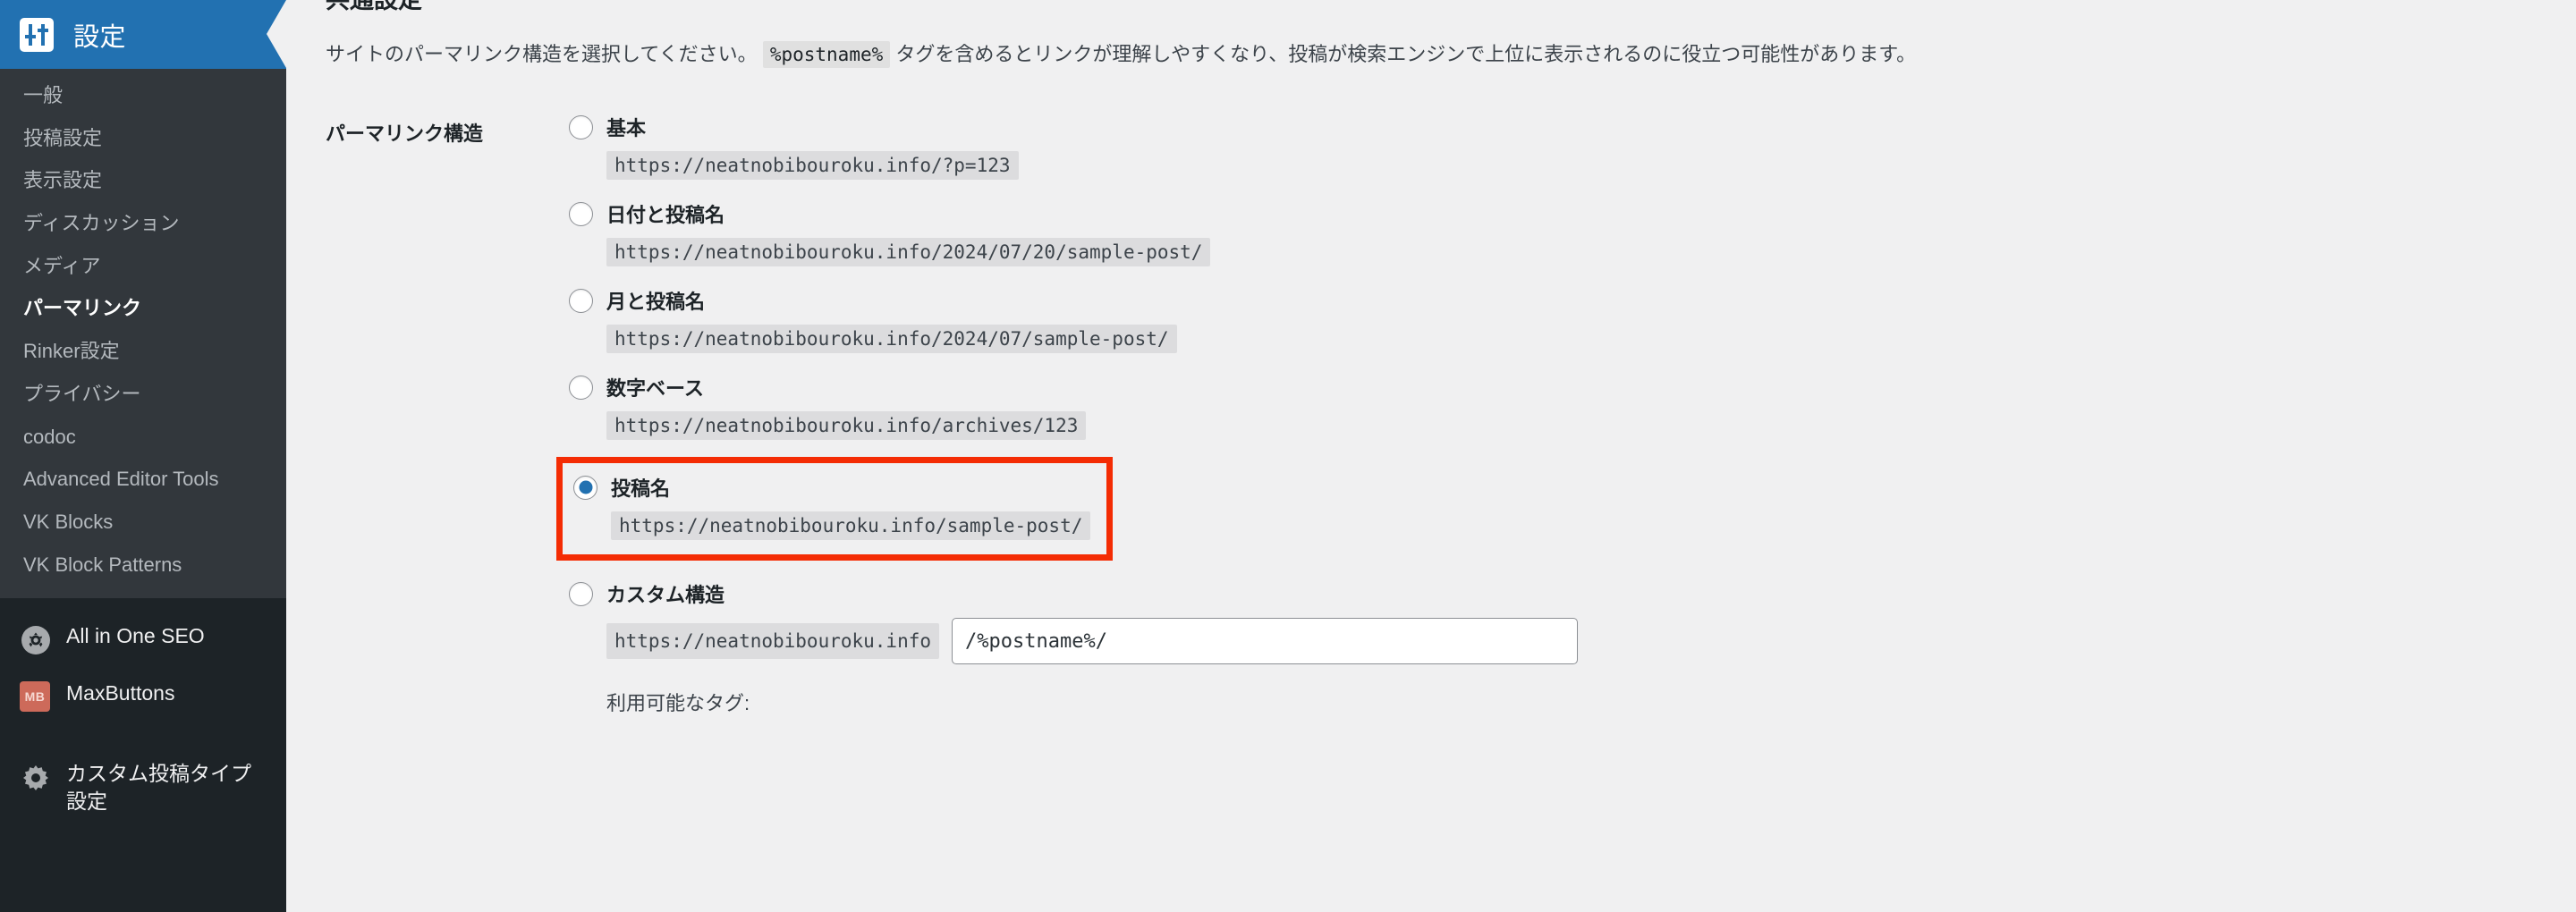  What do you see at coordinates (143, 266) in the screenshot?
I see `sidebar-item-media: メディア` at bounding box center [143, 266].